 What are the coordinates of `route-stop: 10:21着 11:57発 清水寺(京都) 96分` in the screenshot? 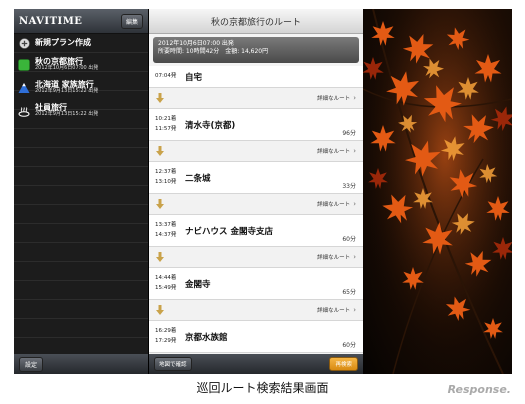 It's located at (256, 125).